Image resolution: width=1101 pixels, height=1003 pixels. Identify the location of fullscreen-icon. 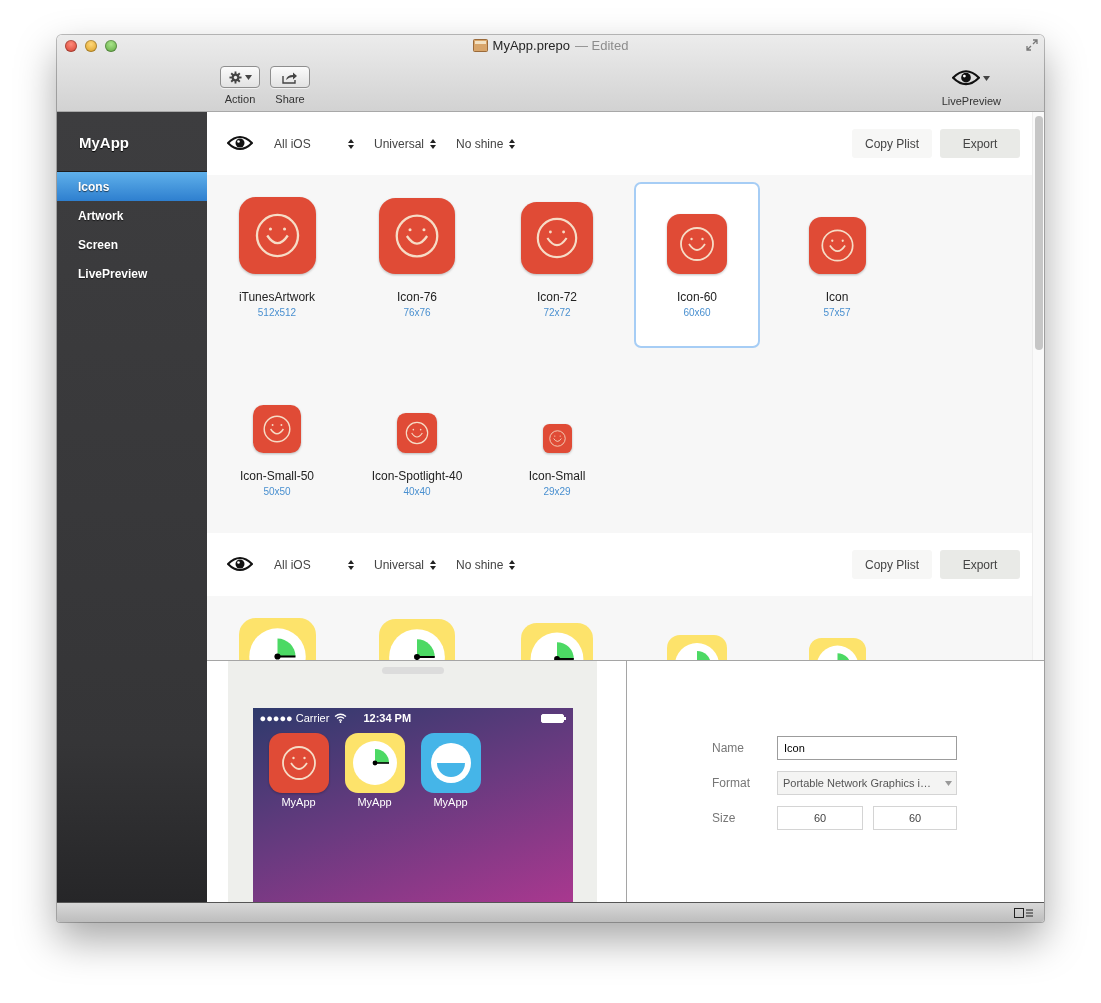
(1032, 45).